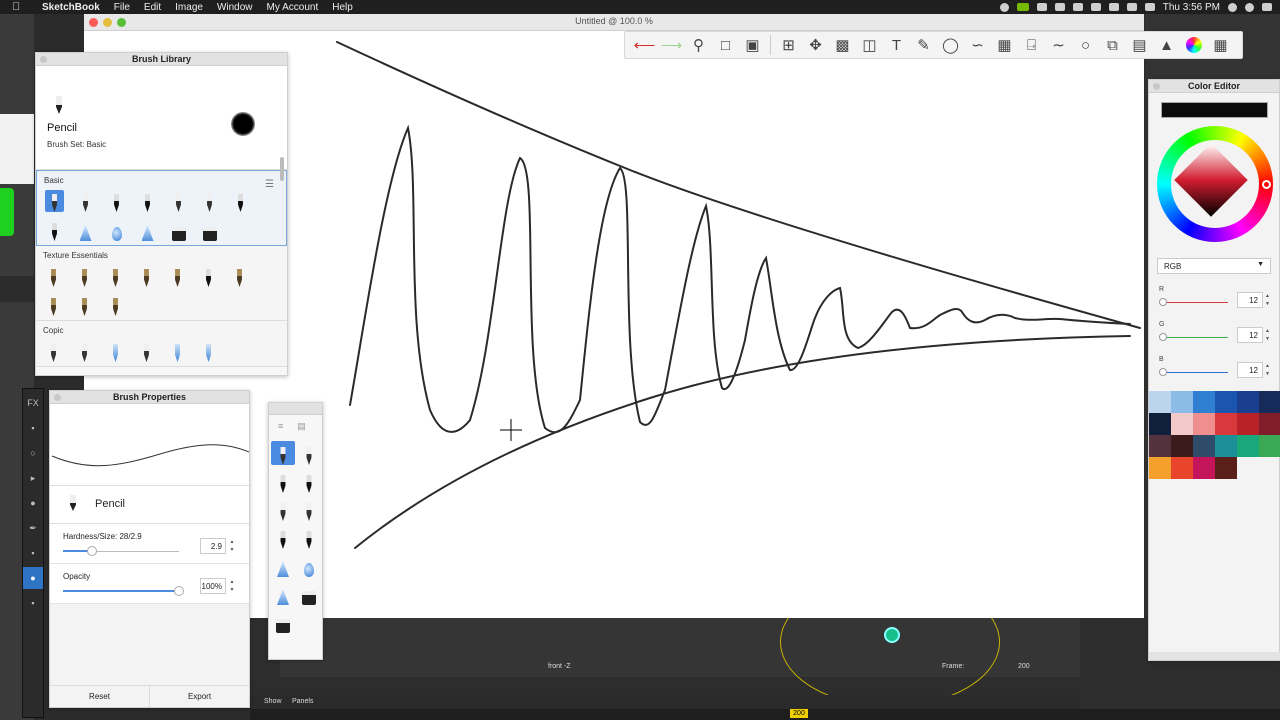 This screenshot has height=720, width=1280. Describe the element at coordinates (283, 621) in the screenshot. I see `palette-hard-eraser-icon` at that location.